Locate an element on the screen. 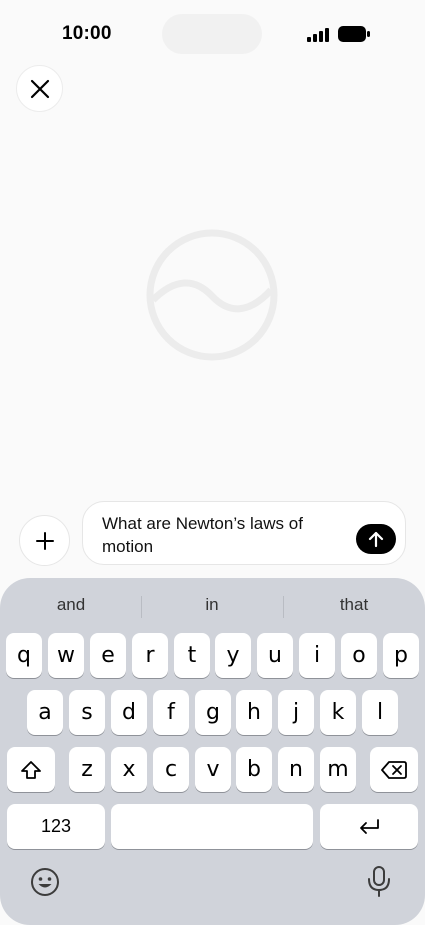  key-label: j is located at coordinates (296, 712).